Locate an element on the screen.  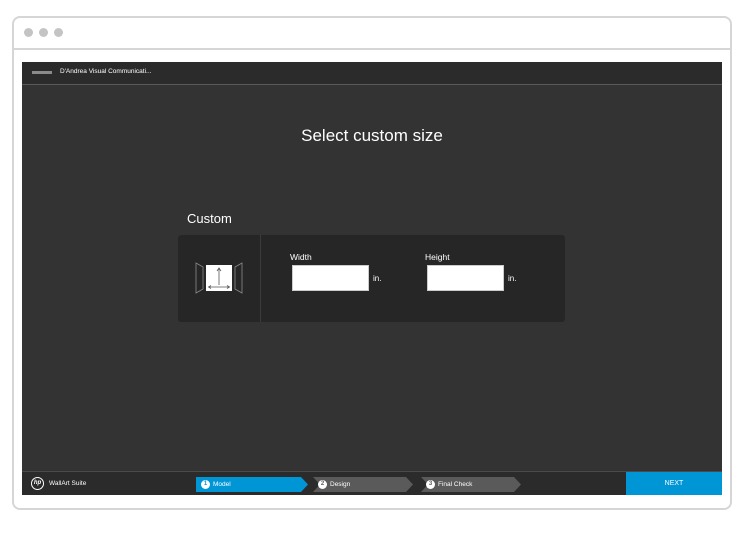
width-input is located at coordinates (330, 278).